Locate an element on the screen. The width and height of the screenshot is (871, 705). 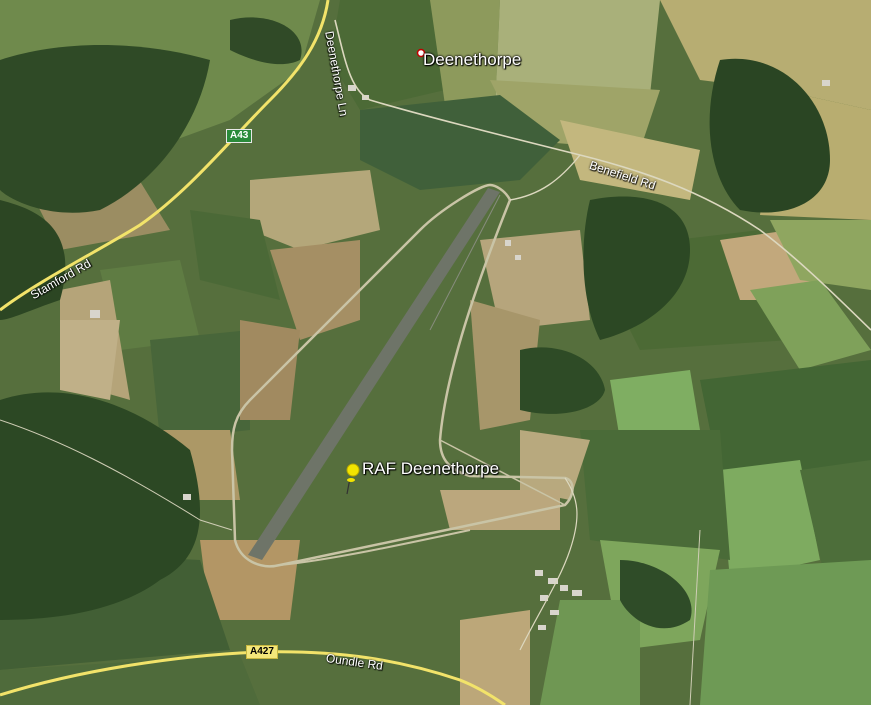
road-shield-a43: A43 is located at coordinates (239, 136).